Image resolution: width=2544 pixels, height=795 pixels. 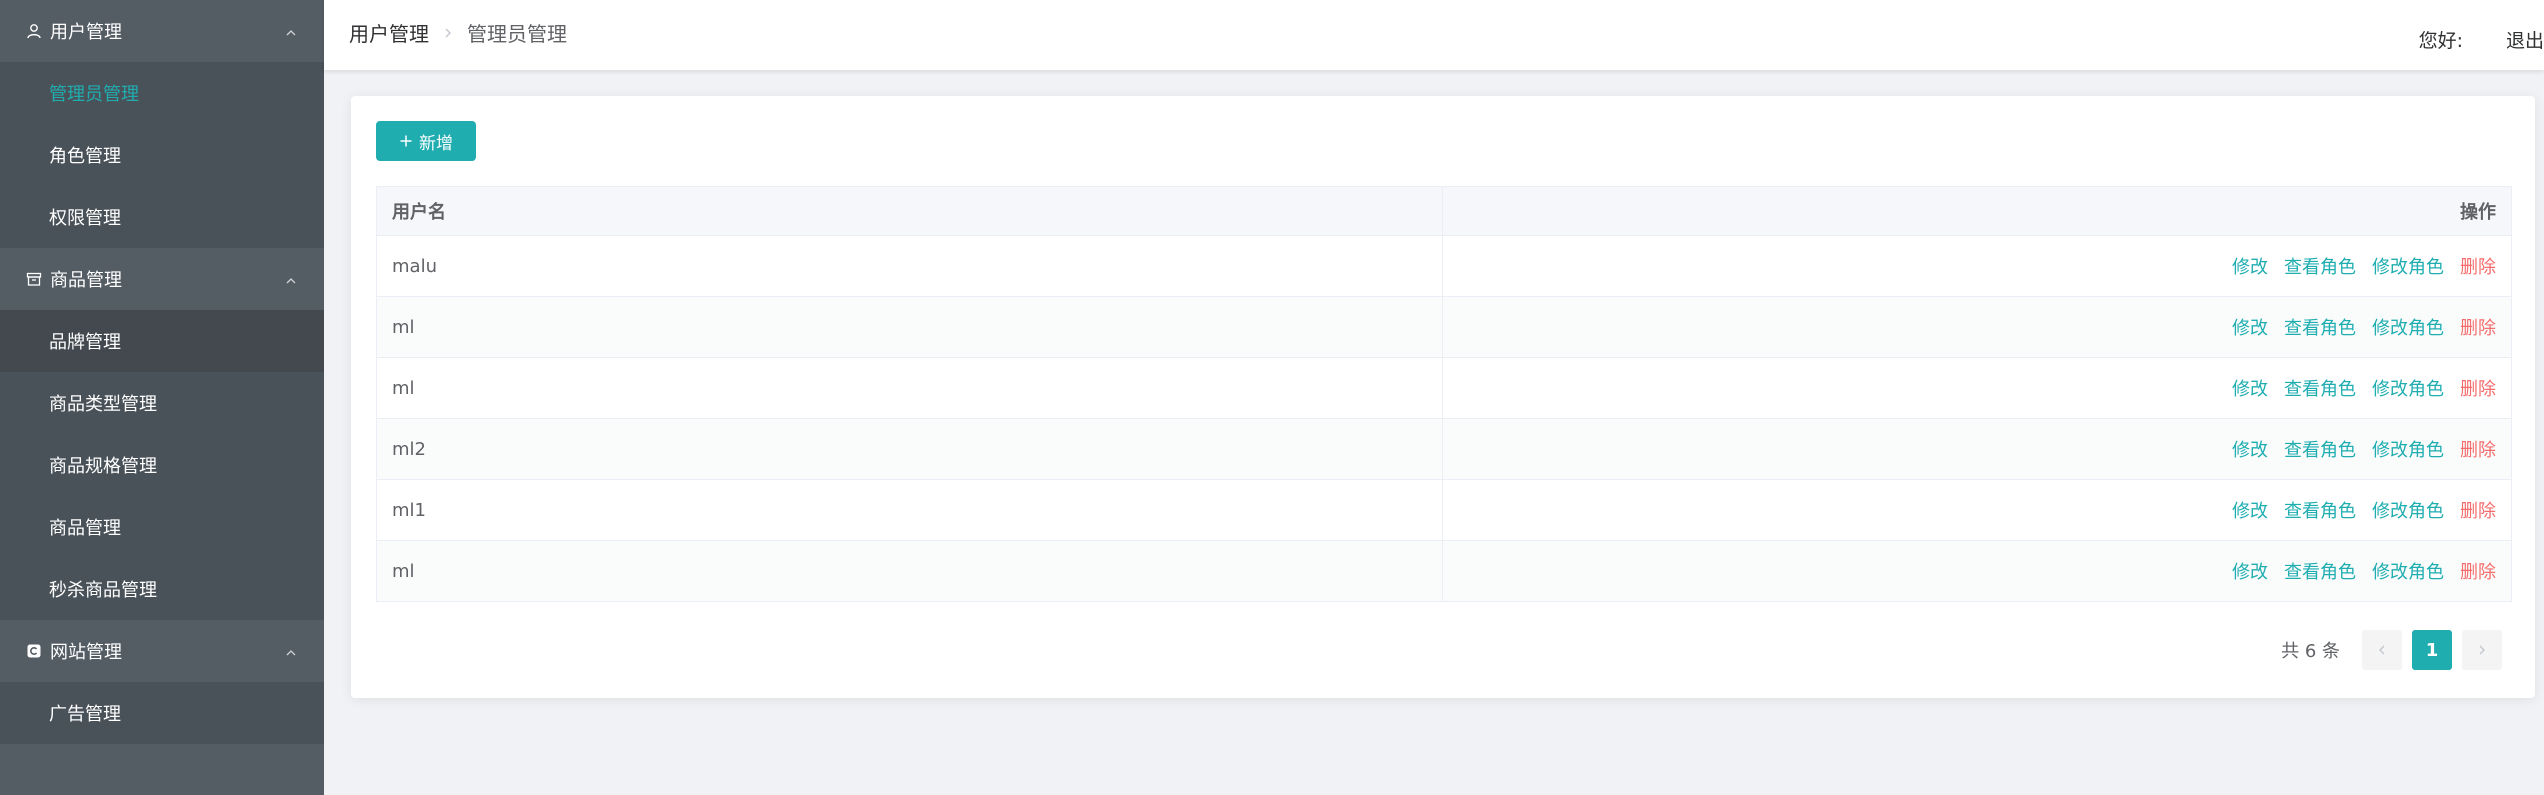 What do you see at coordinates (162, 527) in the screenshot?
I see `sidebar-item-product-management: 商品管理` at bounding box center [162, 527].